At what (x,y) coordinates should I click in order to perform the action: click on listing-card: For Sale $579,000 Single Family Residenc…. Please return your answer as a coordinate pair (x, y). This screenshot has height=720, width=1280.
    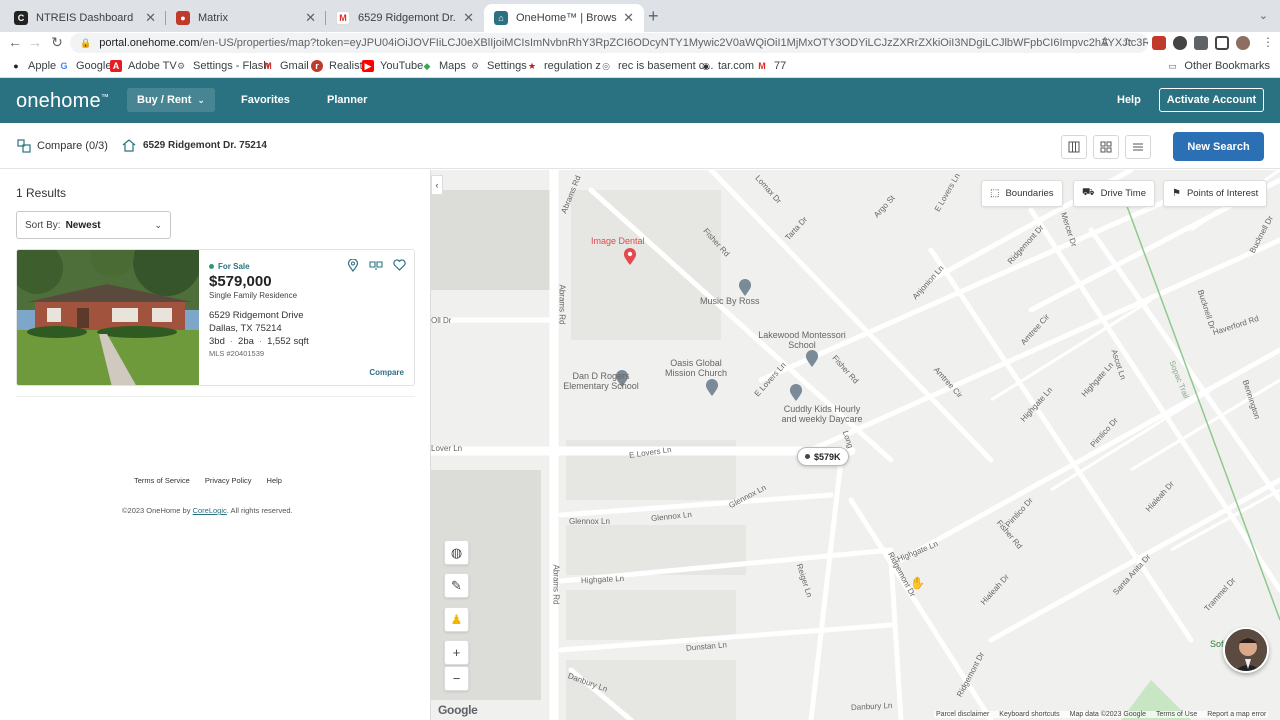
    Looking at the image, I should click on (215, 317).